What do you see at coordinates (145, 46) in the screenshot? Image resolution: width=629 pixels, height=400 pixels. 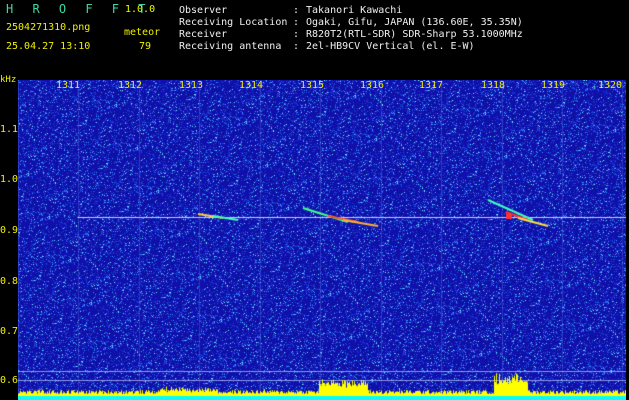 I see `meteor-count: 79` at bounding box center [145, 46].